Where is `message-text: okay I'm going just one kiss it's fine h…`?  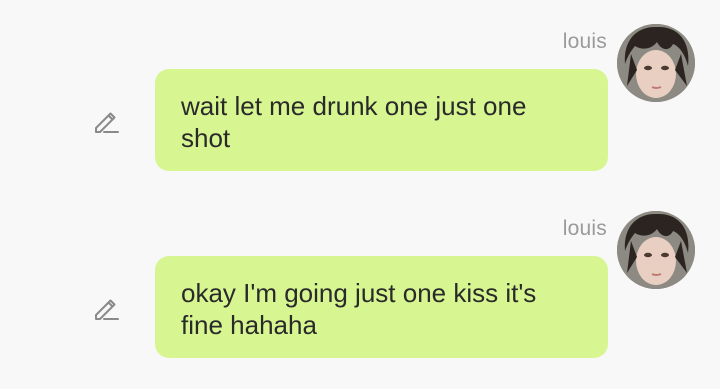
message-text: okay I'm going just one kiss it's fine h… is located at coordinates (359, 309).